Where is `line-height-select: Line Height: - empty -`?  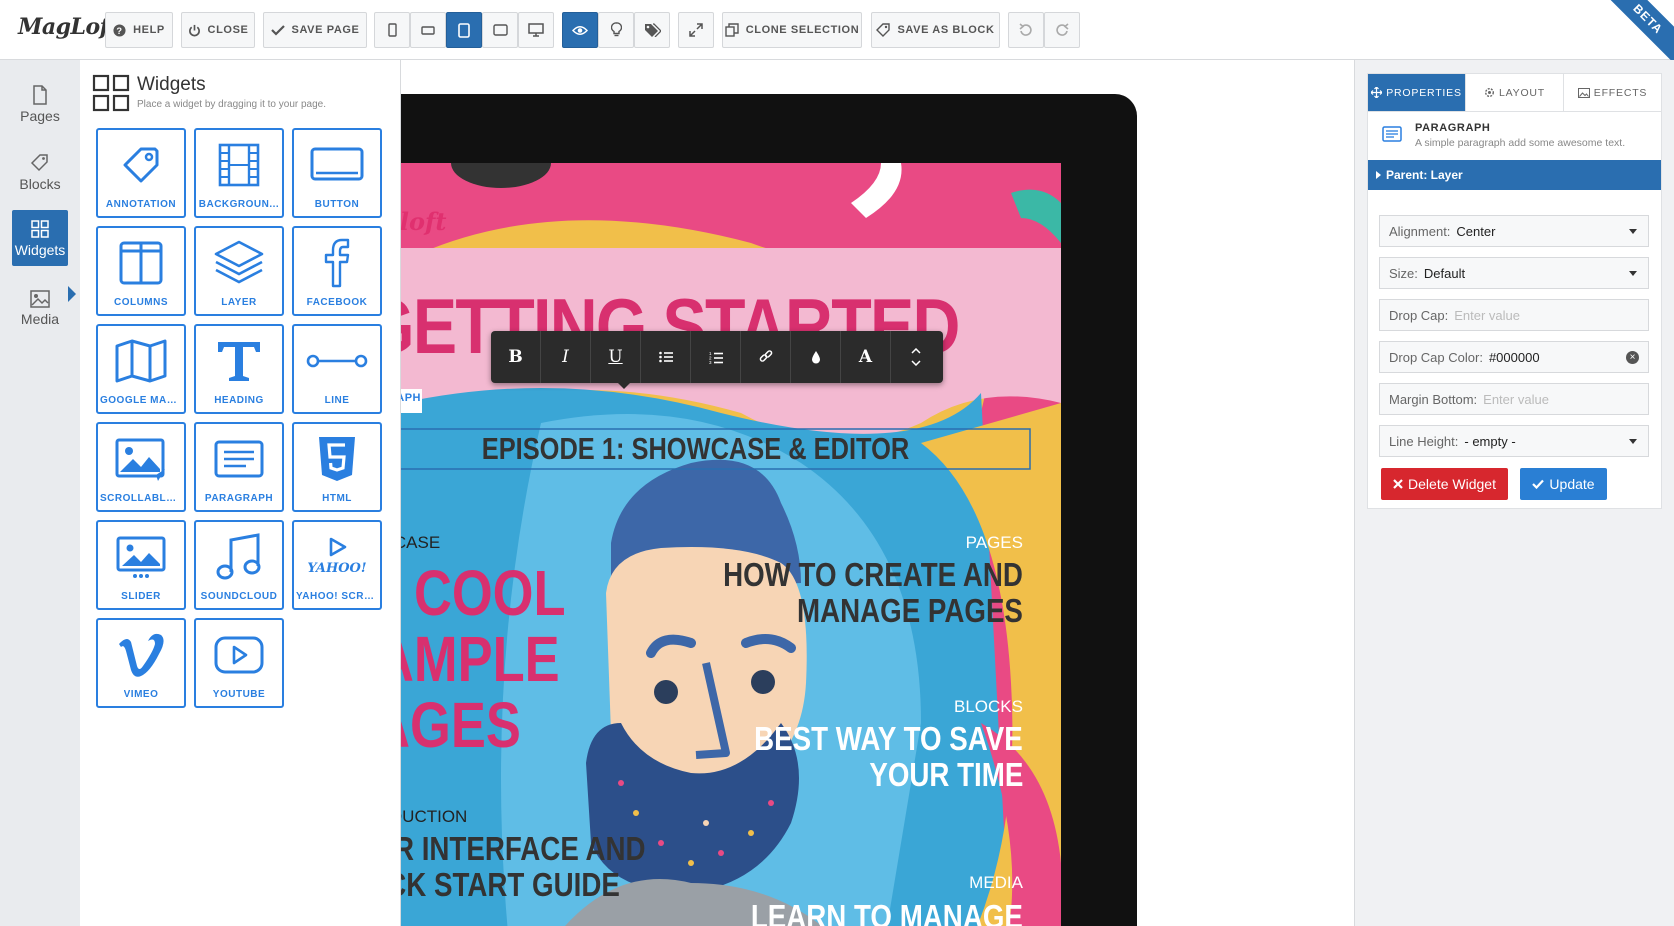
line-height-select: Line Height: - empty - is located at coordinates (1514, 441).